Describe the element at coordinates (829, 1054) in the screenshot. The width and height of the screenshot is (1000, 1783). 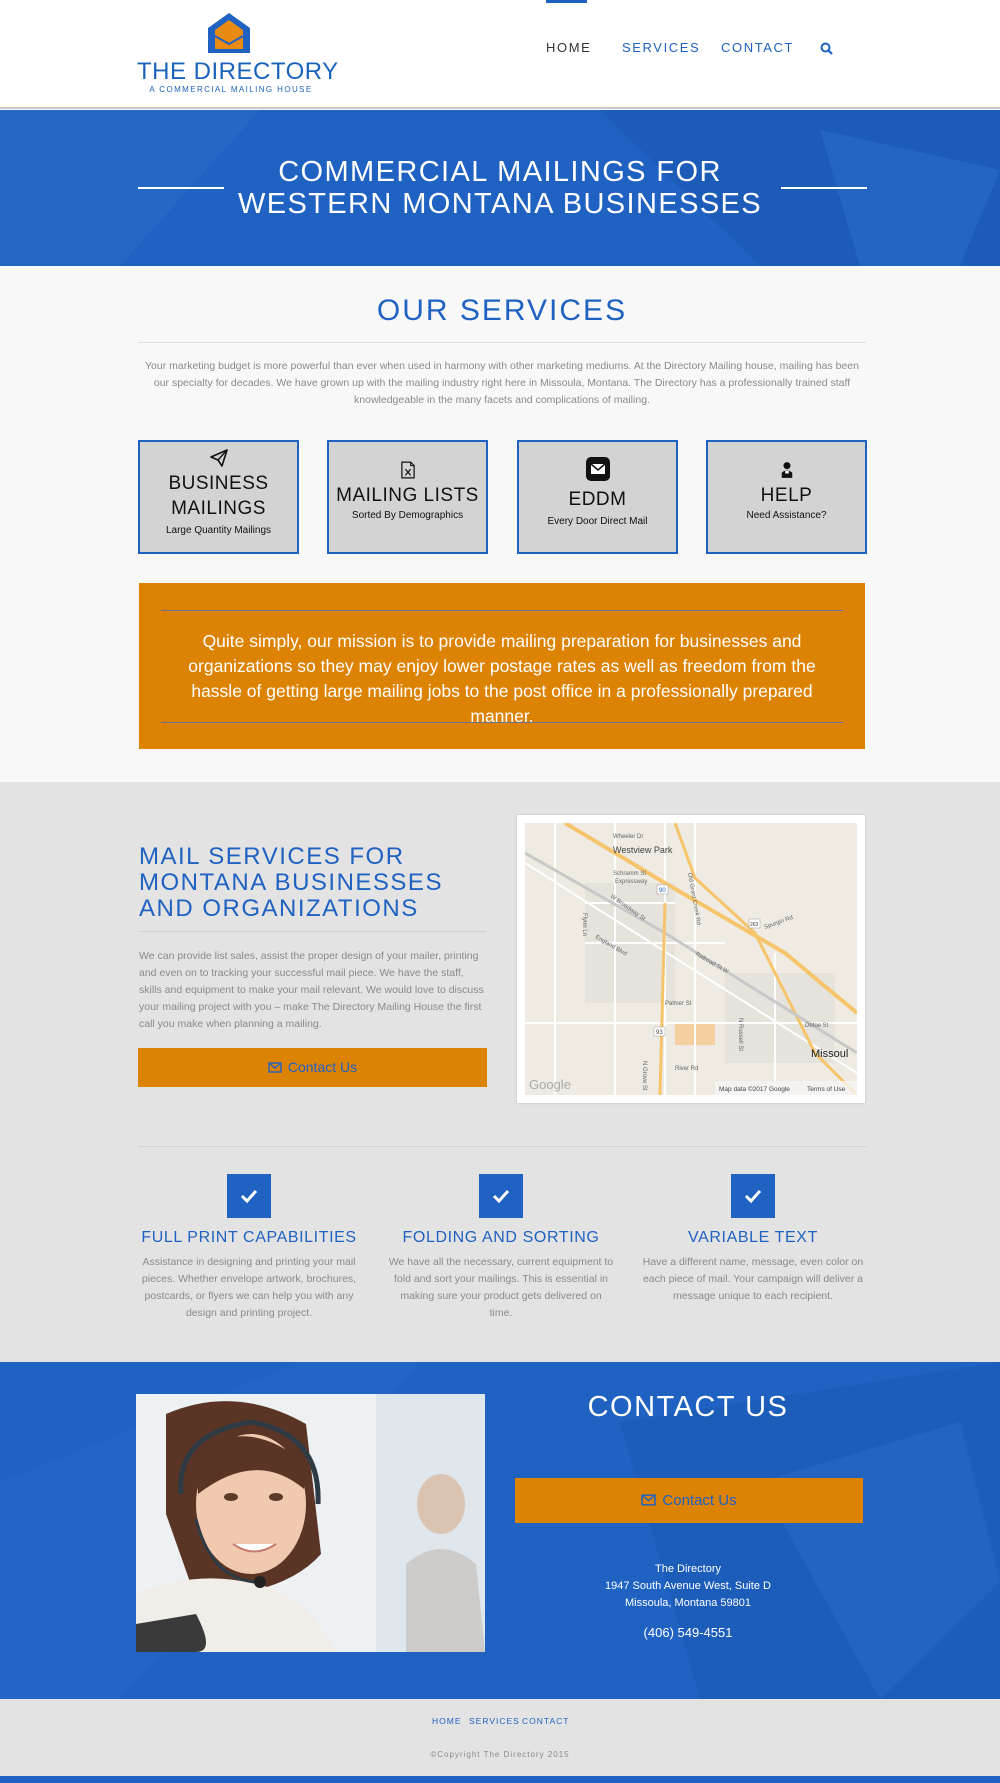
I see `map-label-missoula: Missoul` at that location.